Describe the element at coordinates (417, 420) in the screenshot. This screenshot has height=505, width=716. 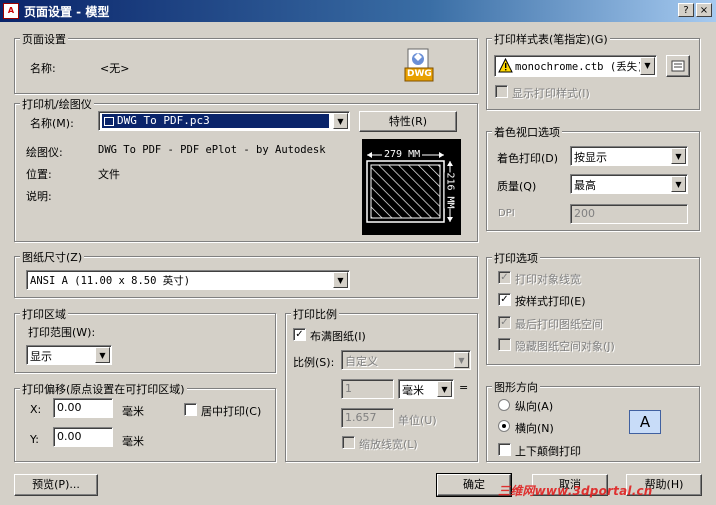
I see `scale-units-label: 单位(U)` at that location.